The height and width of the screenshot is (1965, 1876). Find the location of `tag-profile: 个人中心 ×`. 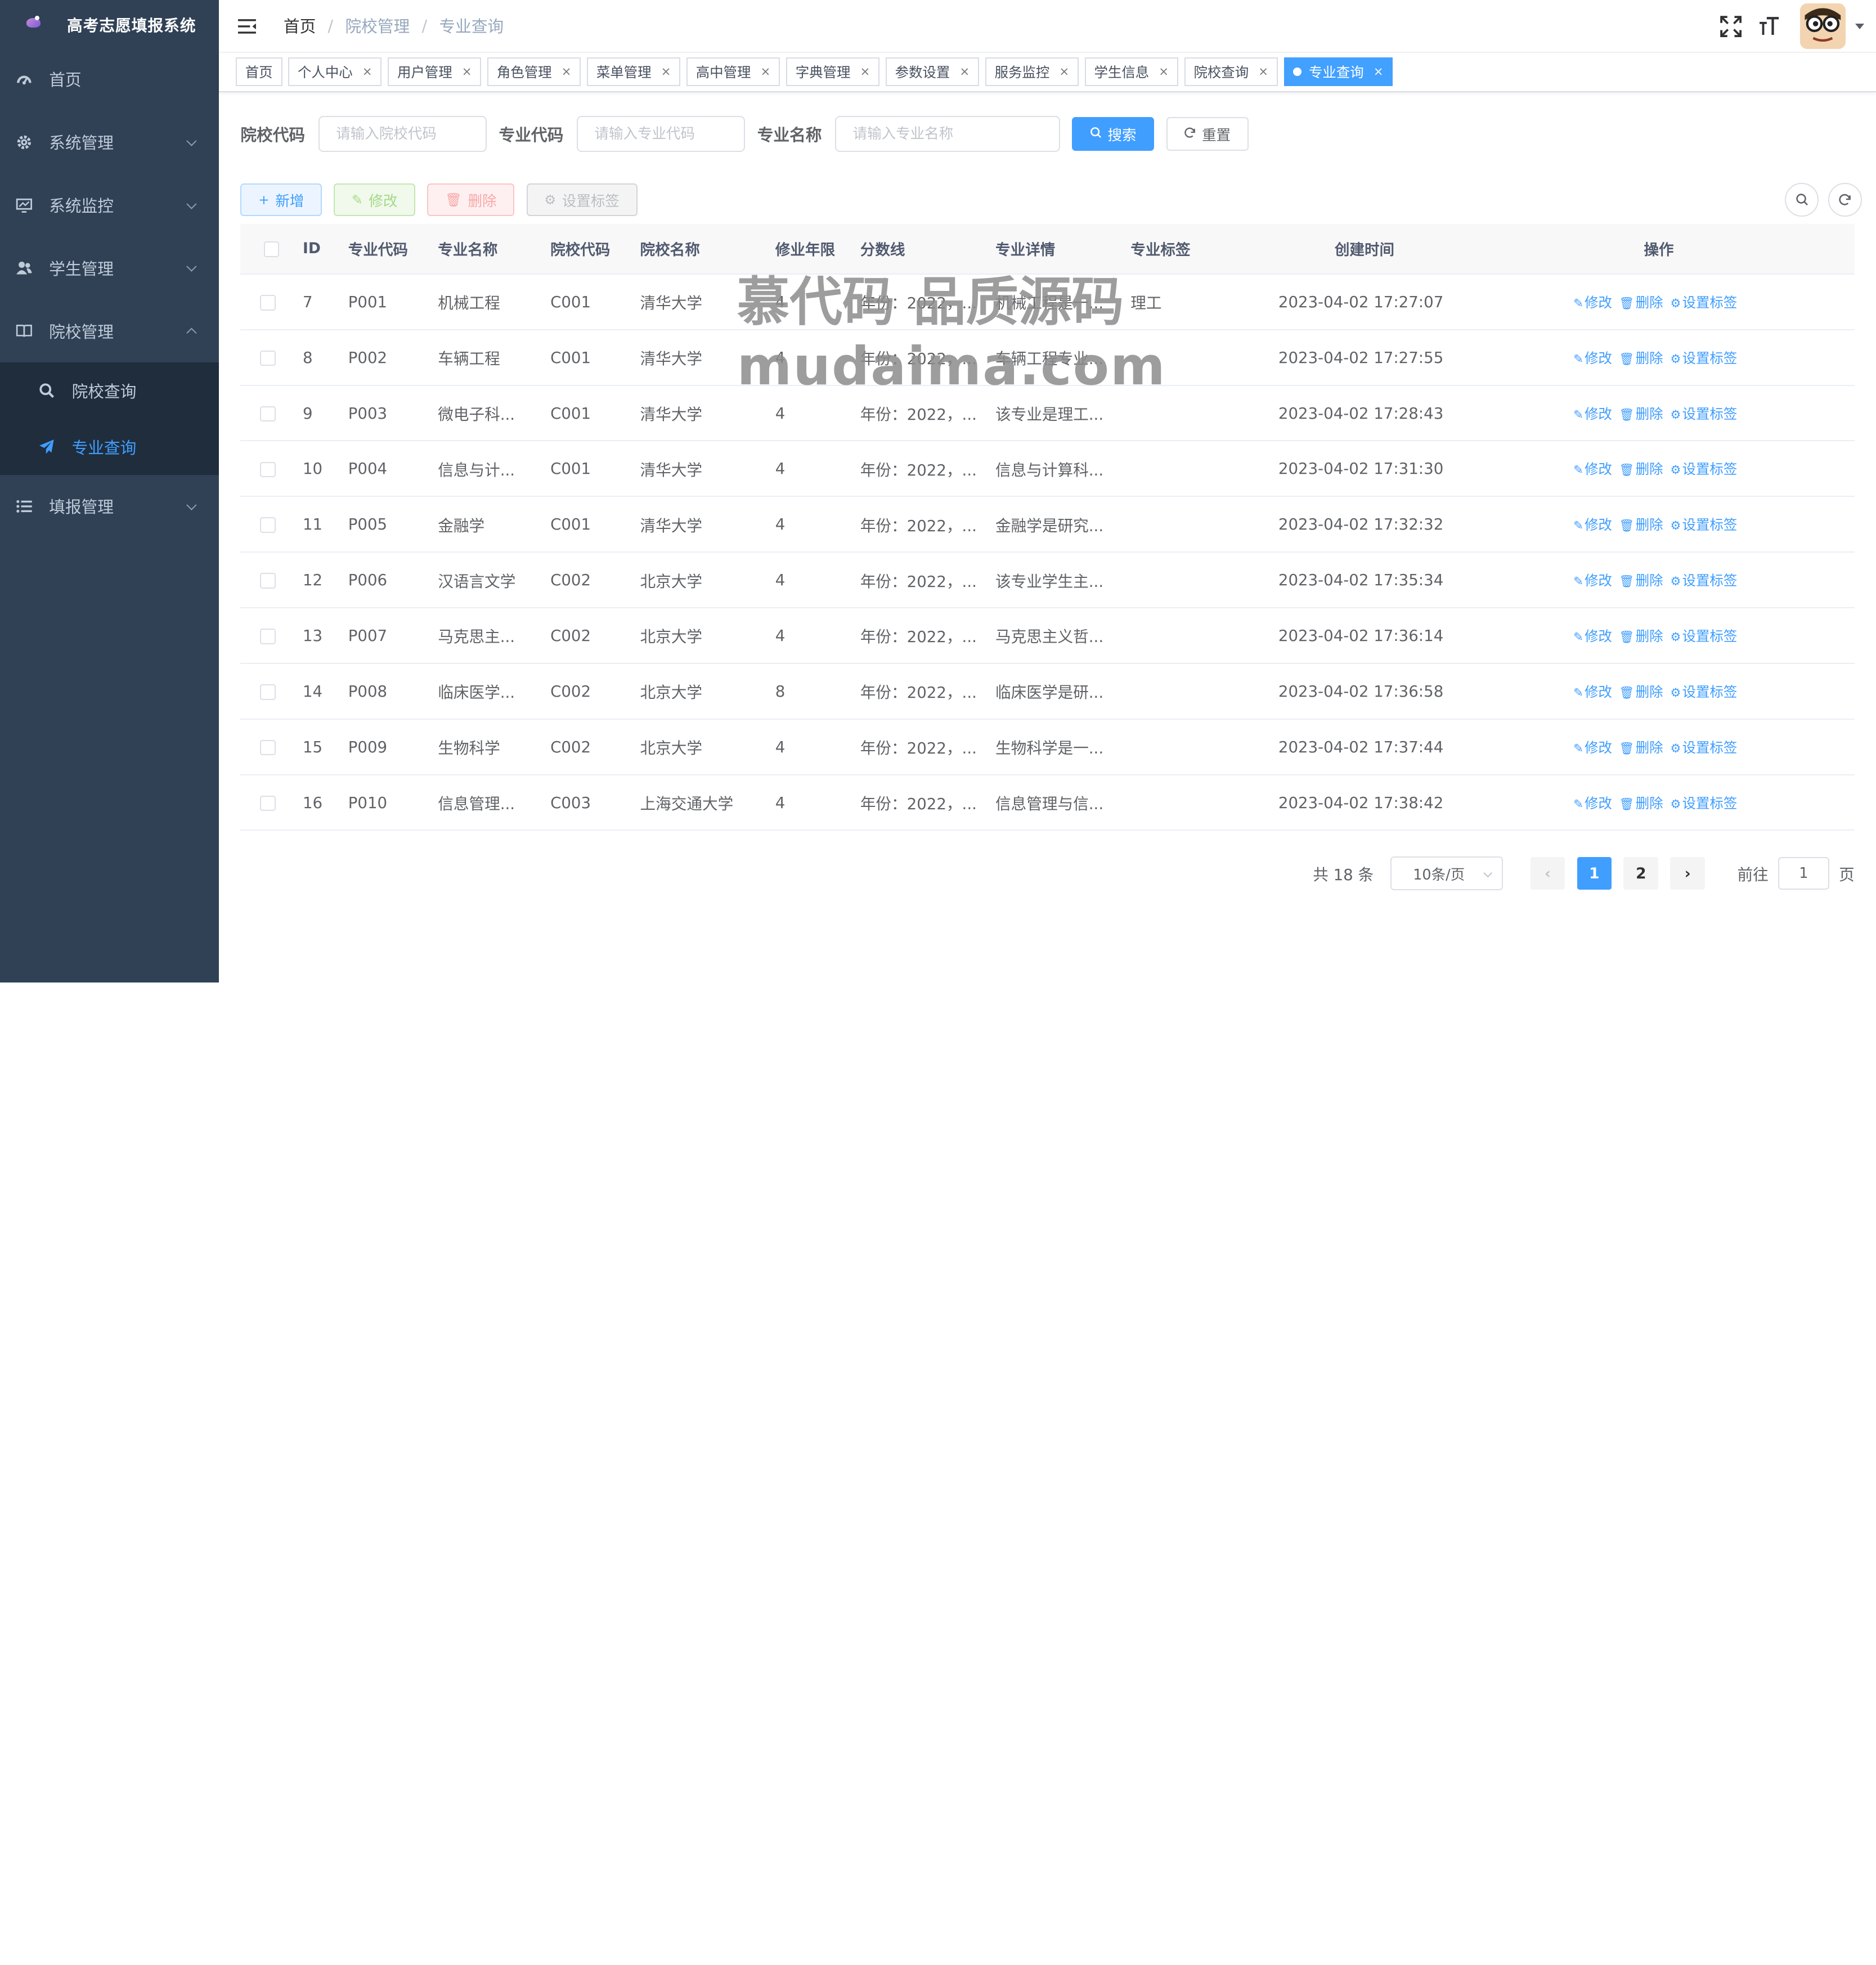

tag-profile: 个人中心 × is located at coordinates (335, 72).